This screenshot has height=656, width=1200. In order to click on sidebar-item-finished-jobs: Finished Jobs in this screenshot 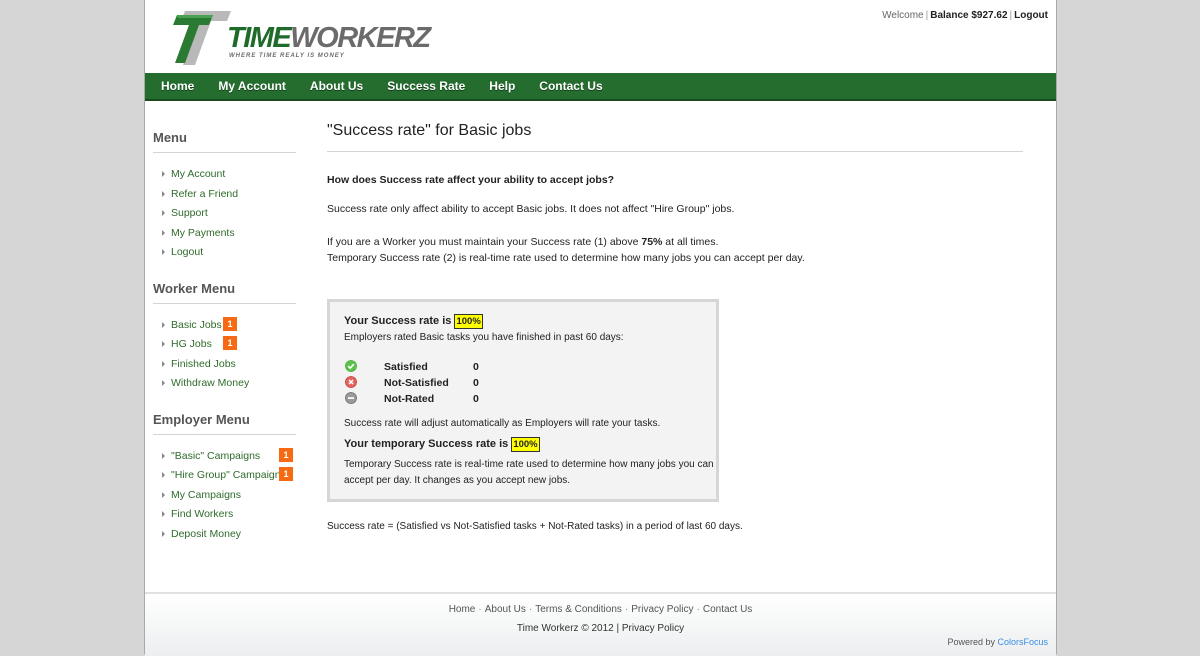, I will do `click(224, 366)`.